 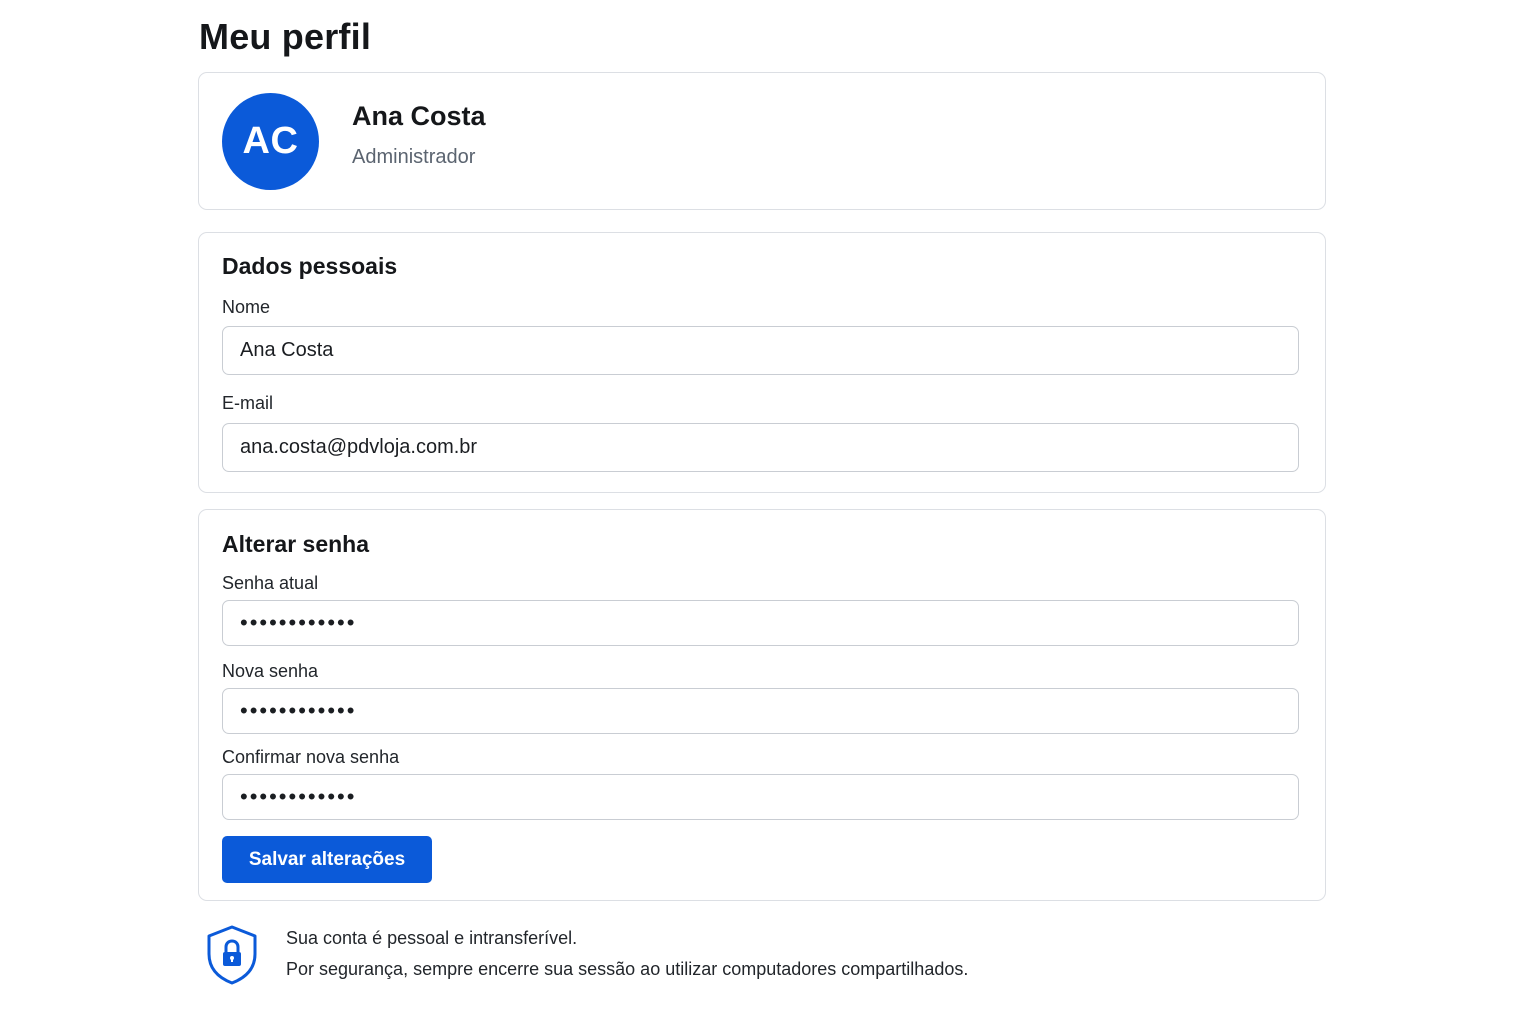 I want to click on profile-name: Ana Costa, so click(x=419, y=116).